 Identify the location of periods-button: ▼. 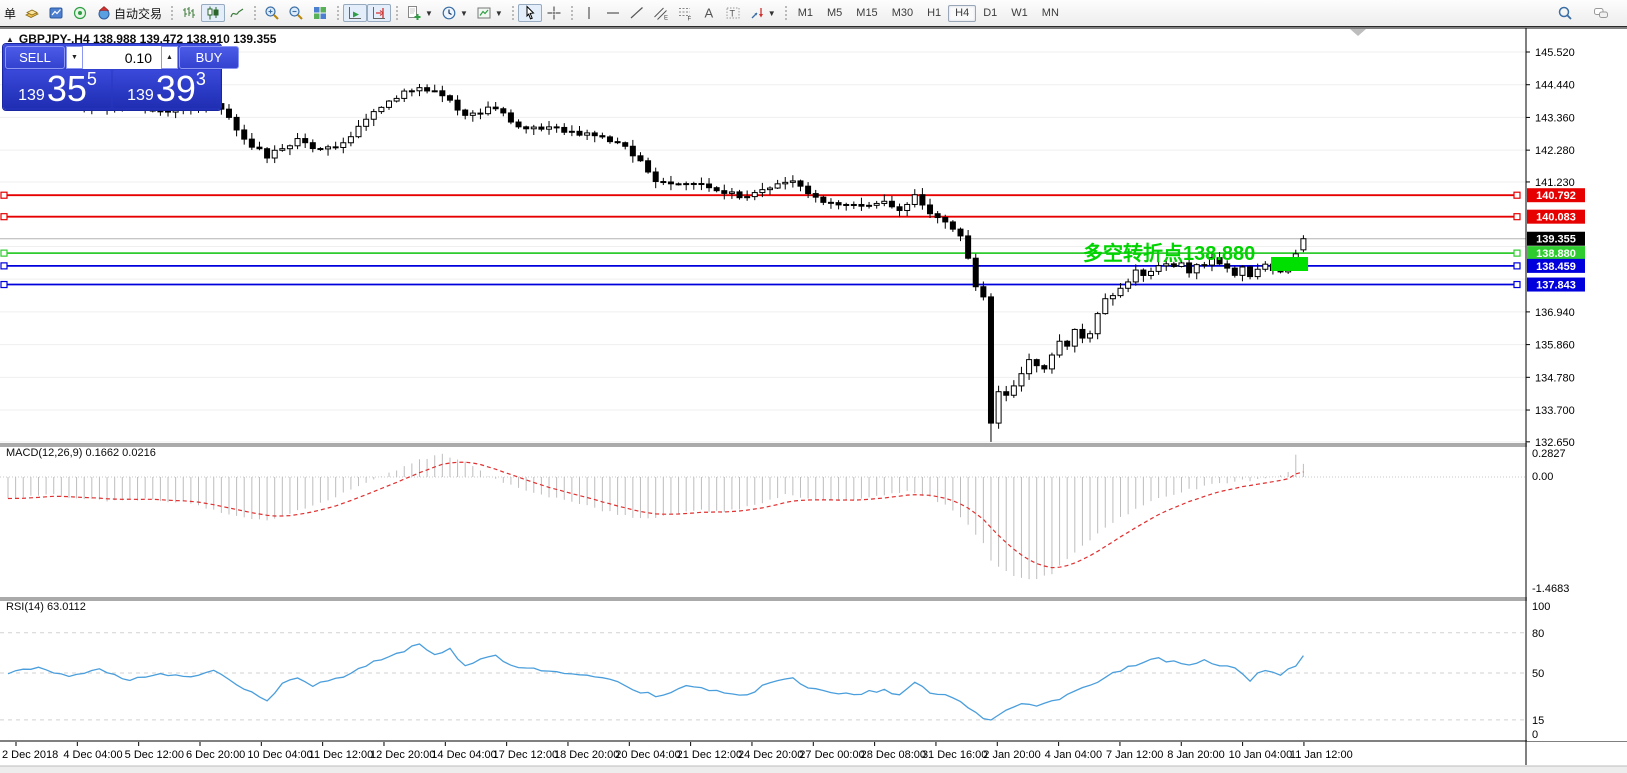
(454, 13).